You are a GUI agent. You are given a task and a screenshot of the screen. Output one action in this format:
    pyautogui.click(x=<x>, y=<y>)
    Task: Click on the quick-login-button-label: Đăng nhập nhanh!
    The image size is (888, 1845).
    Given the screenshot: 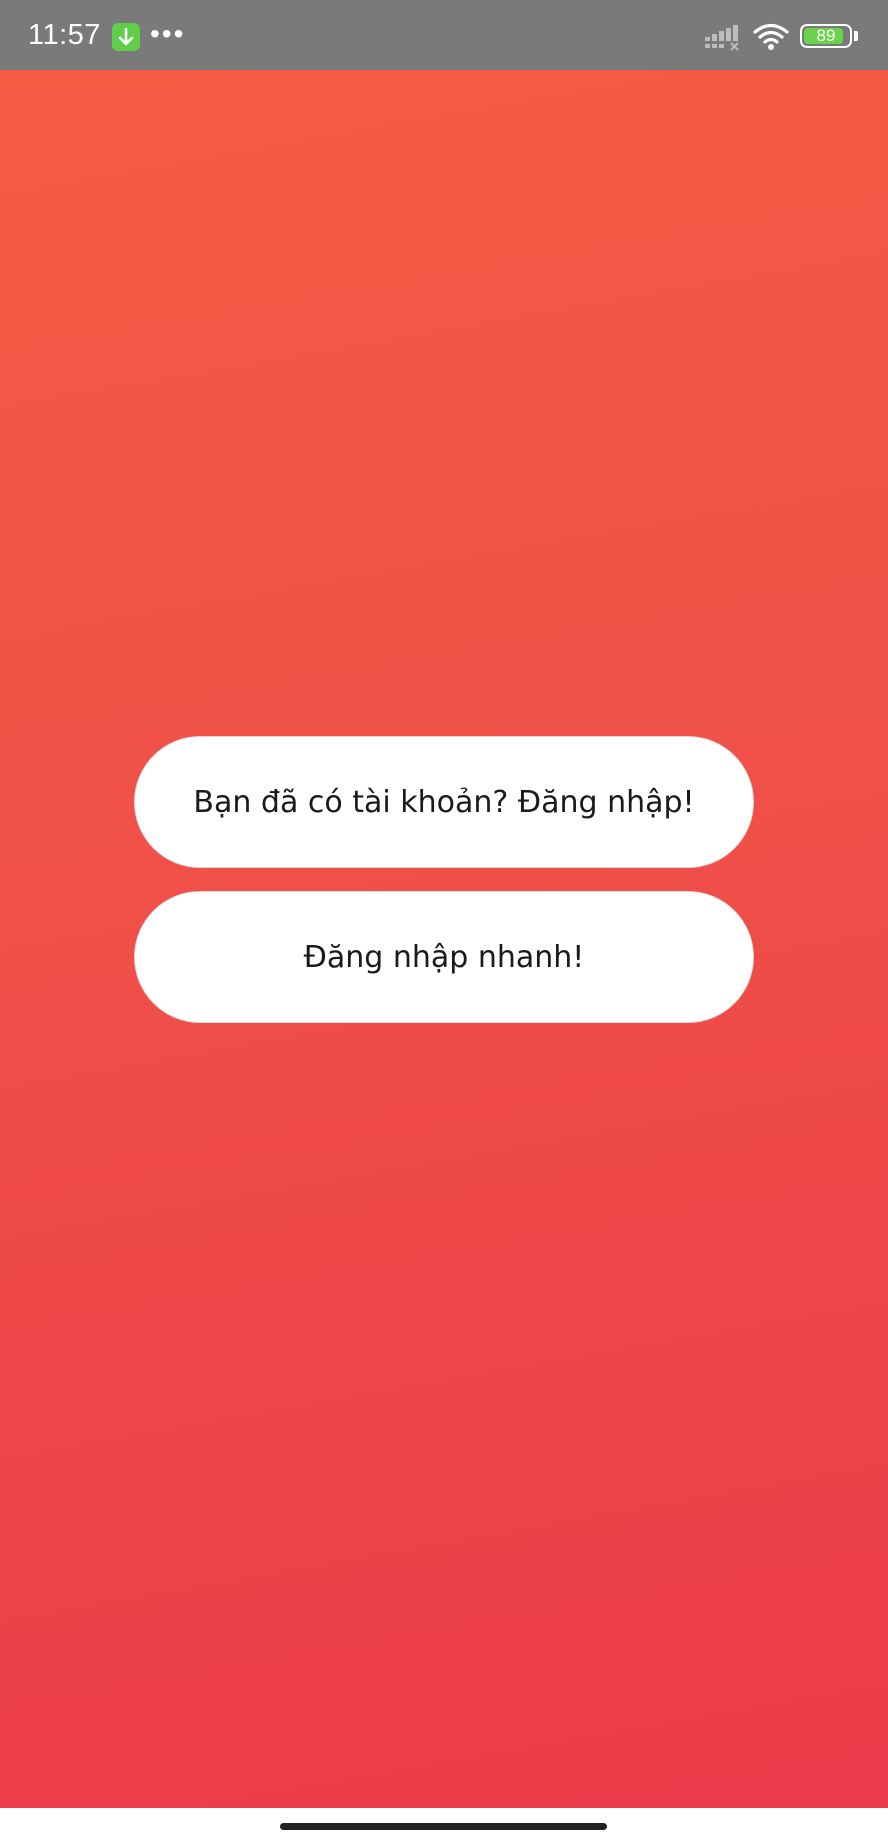 What is the action you would take?
    pyautogui.click(x=444, y=957)
    